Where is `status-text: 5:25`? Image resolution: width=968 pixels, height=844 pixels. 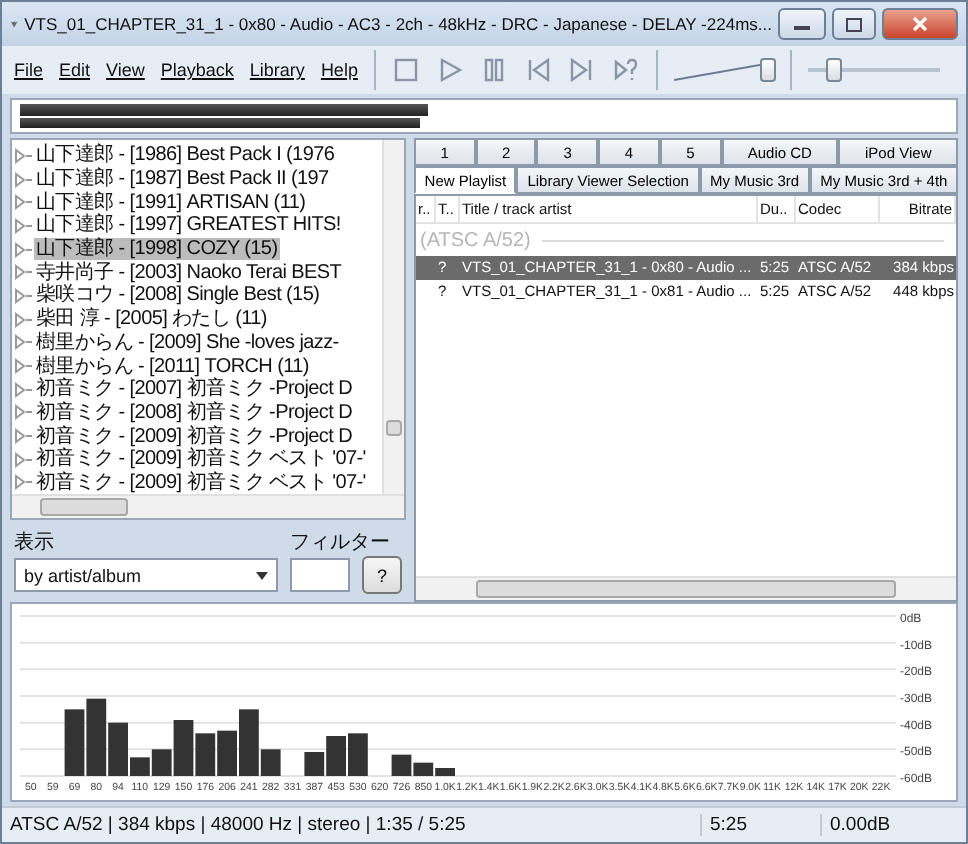
status-text: 5:25 is located at coordinates (762, 825).